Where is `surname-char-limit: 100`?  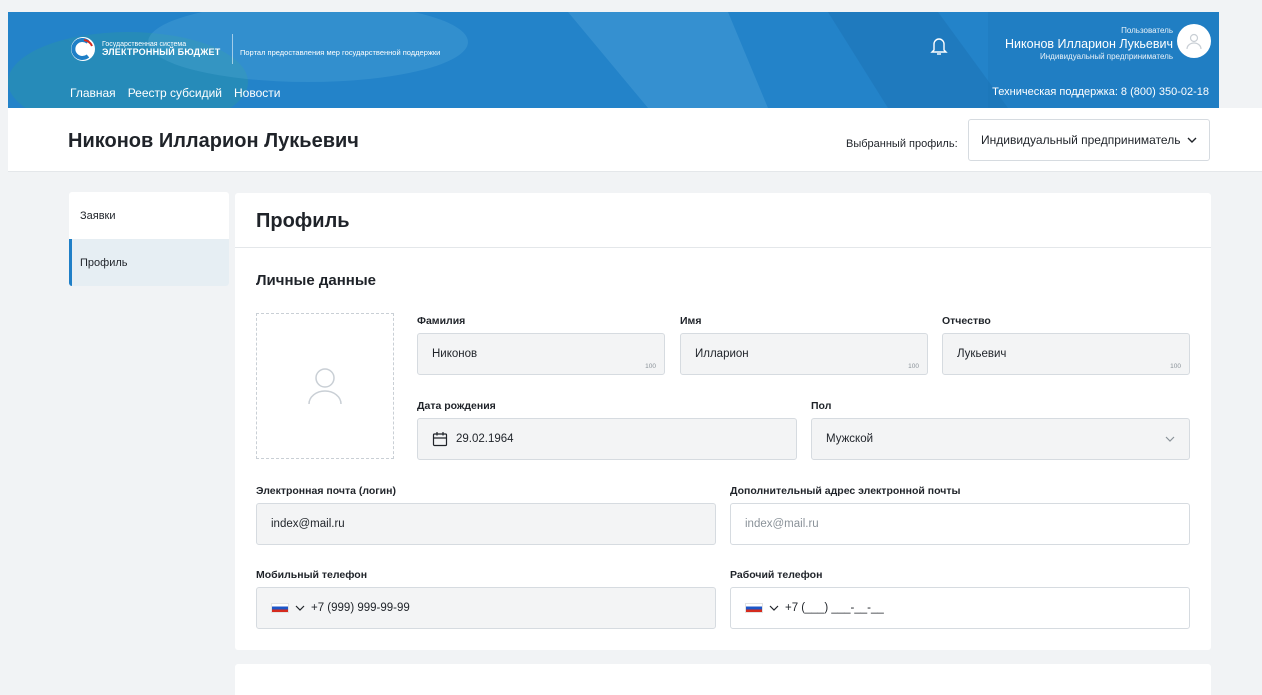 surname-char-limit: 100 is located at coordinates (650, 366).